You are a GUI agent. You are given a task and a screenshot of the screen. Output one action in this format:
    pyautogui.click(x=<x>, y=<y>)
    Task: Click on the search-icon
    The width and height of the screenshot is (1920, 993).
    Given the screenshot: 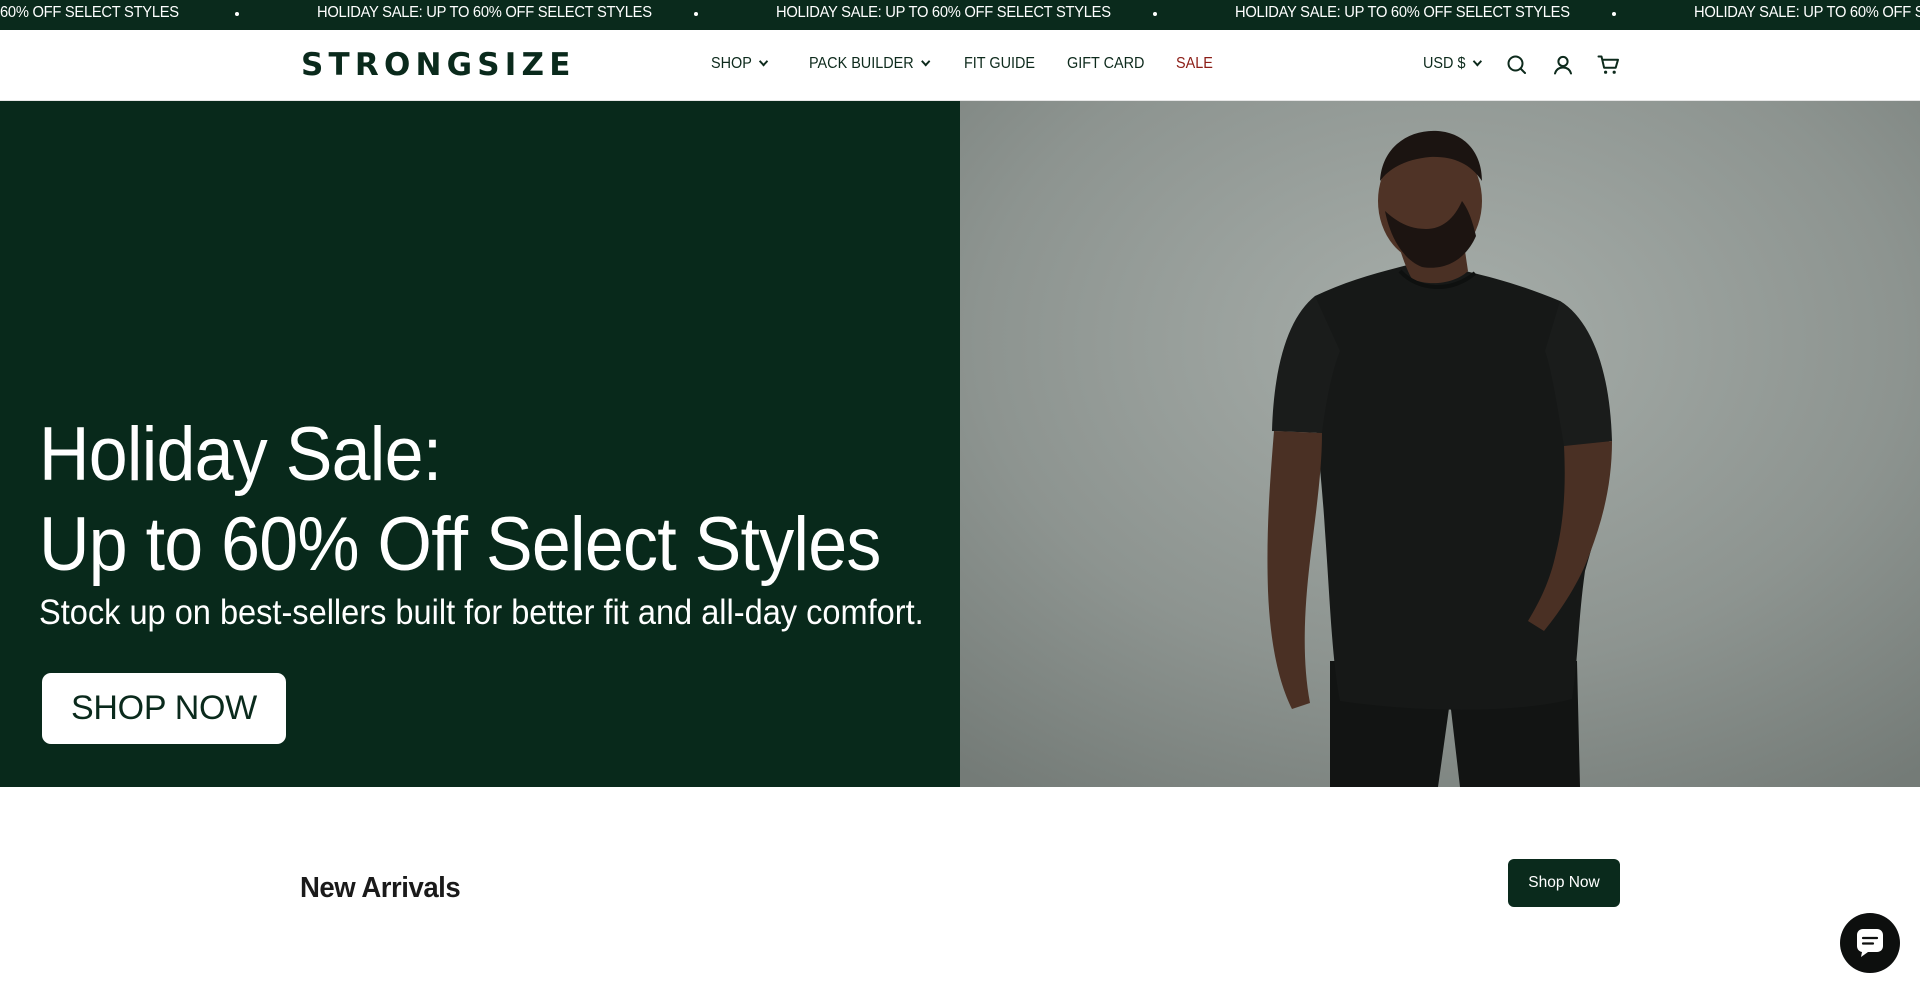 What is the action you would take?
    pyautogui.click(x=1517, y=65)
    